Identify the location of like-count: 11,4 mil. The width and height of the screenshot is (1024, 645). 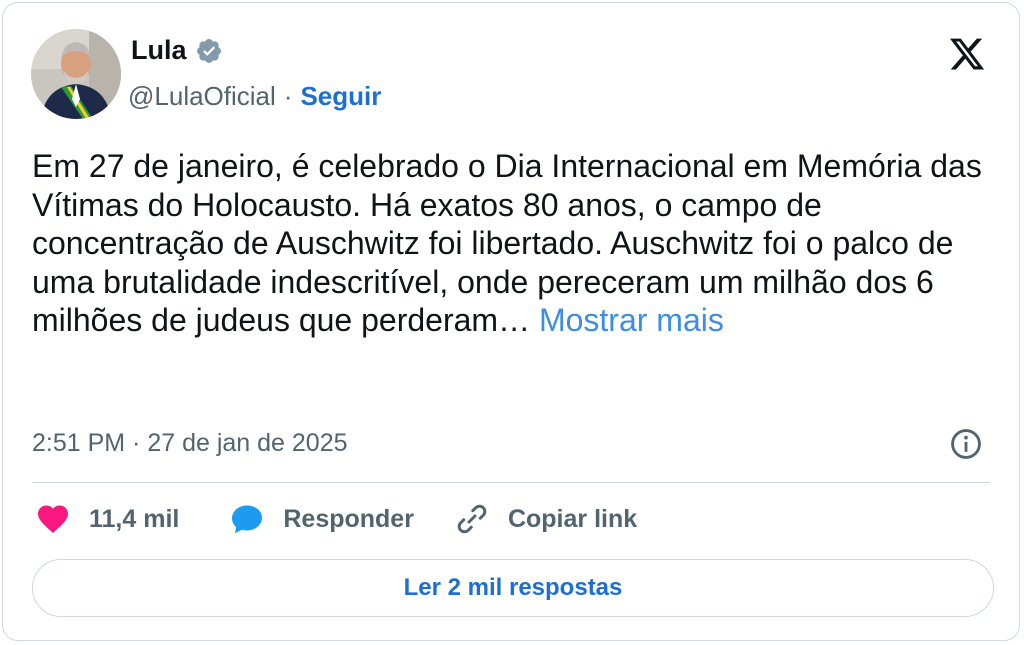
(134, 518).